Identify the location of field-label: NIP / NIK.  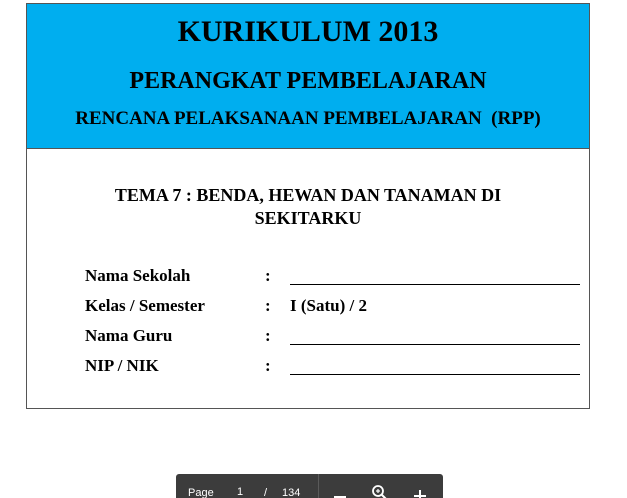
(122, 365).